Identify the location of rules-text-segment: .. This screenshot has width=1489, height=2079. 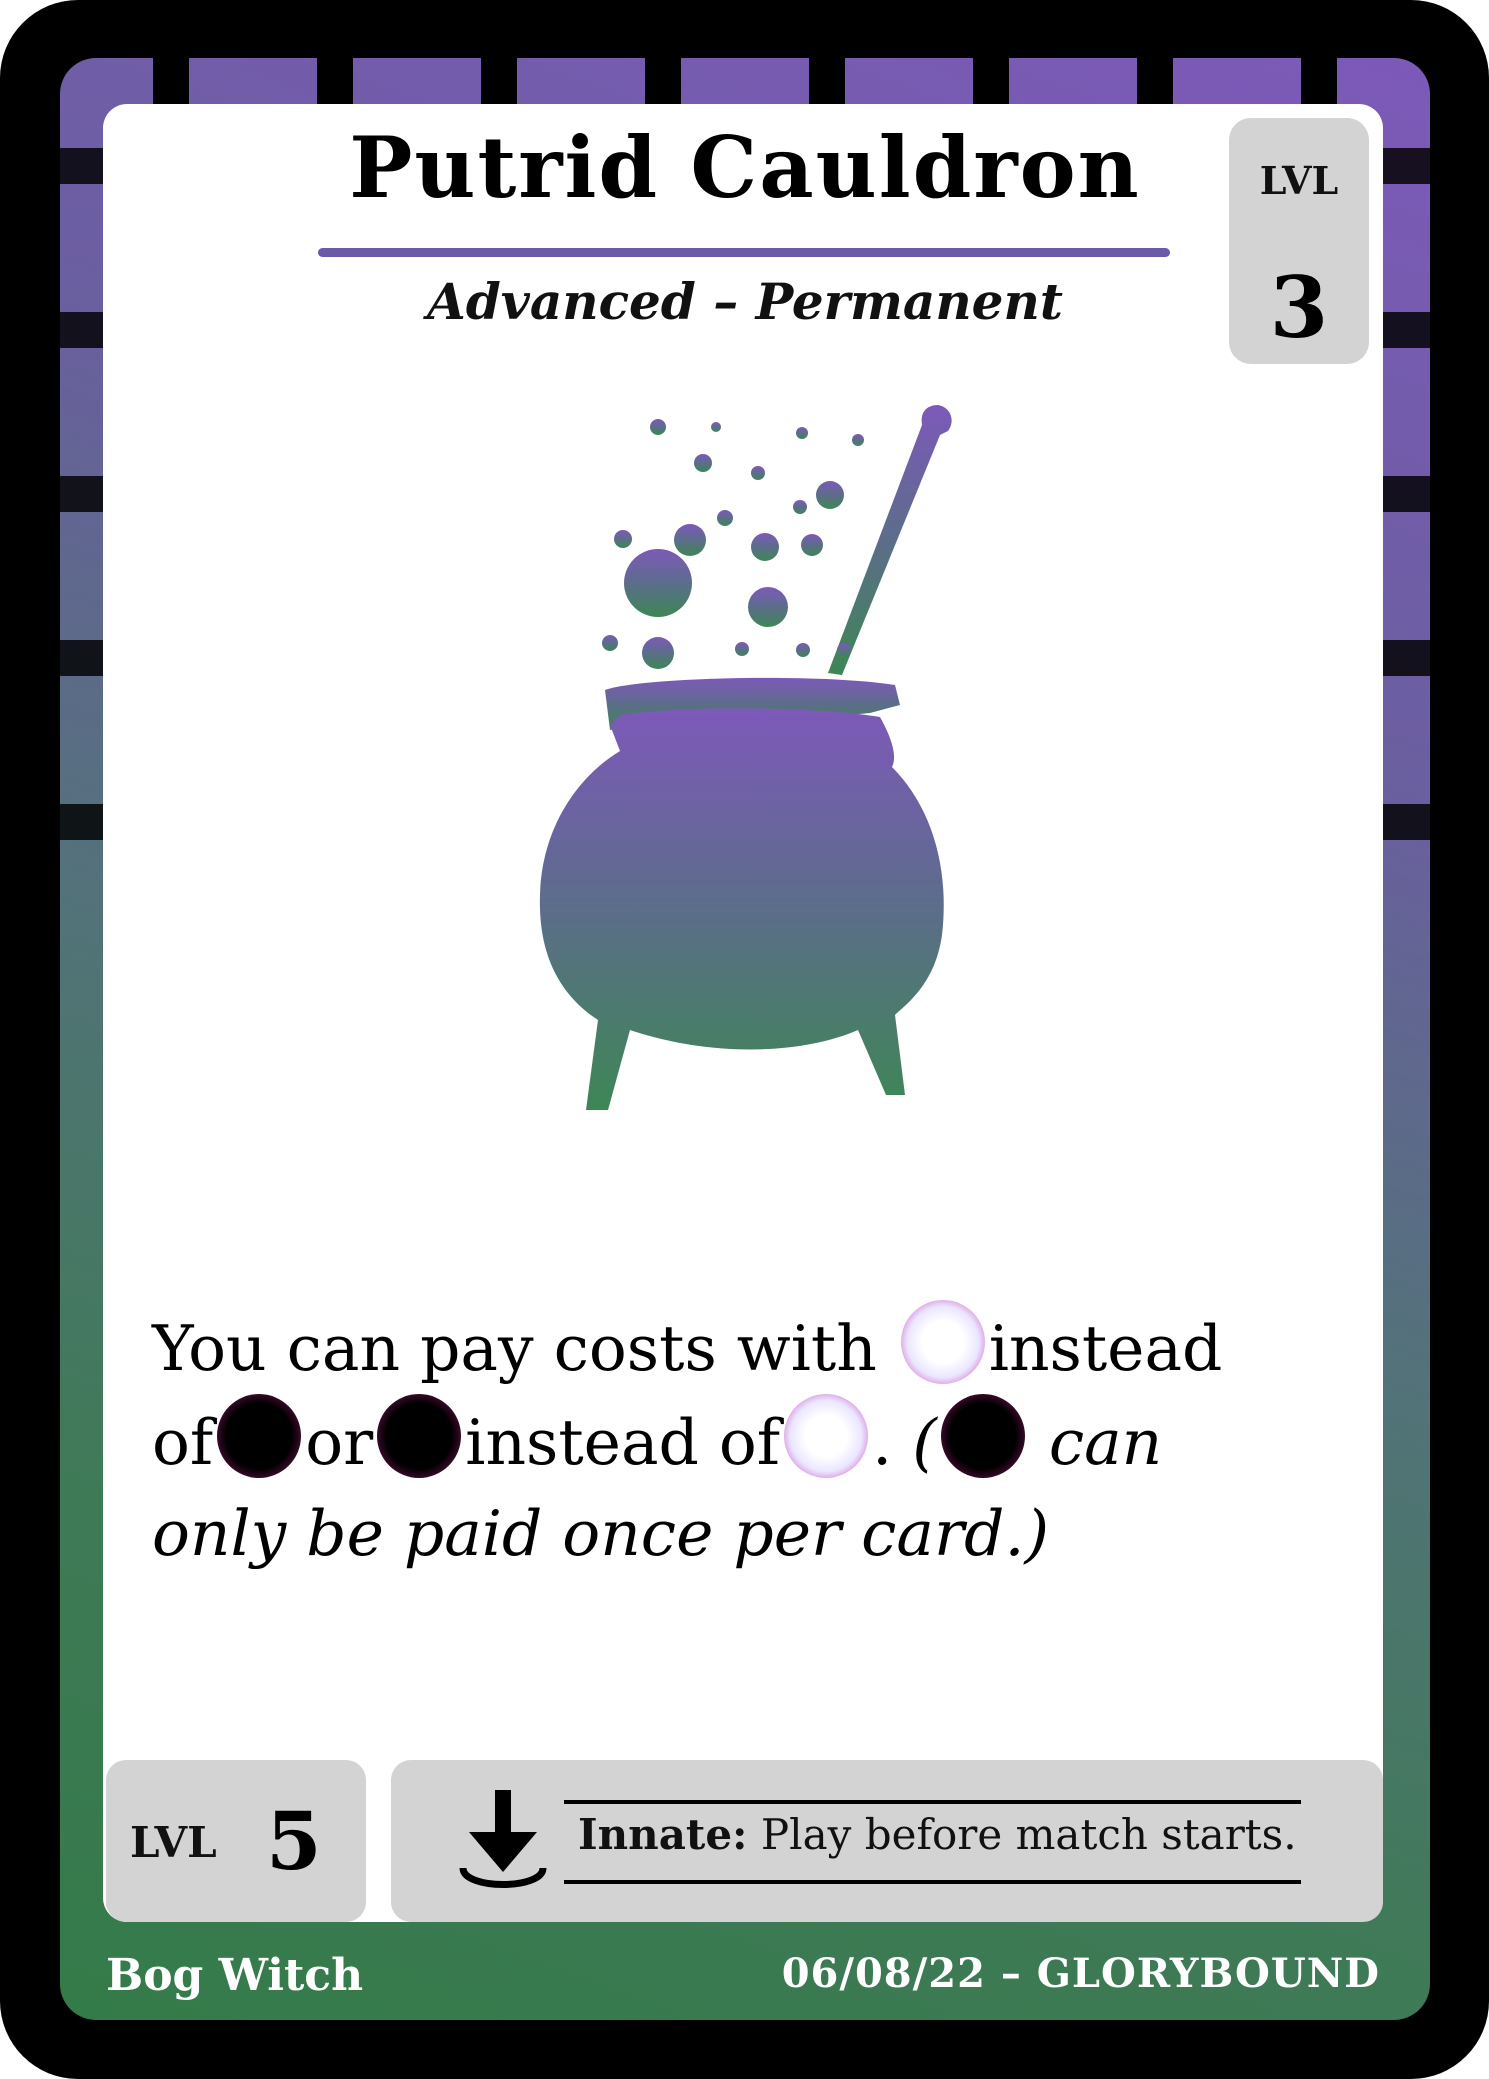
(882, 1442).